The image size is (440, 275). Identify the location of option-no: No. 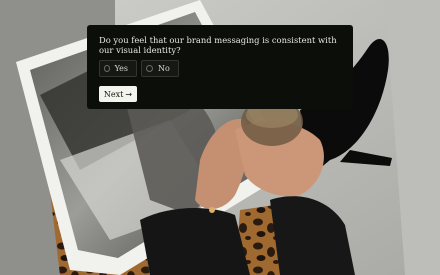
(160, 68).